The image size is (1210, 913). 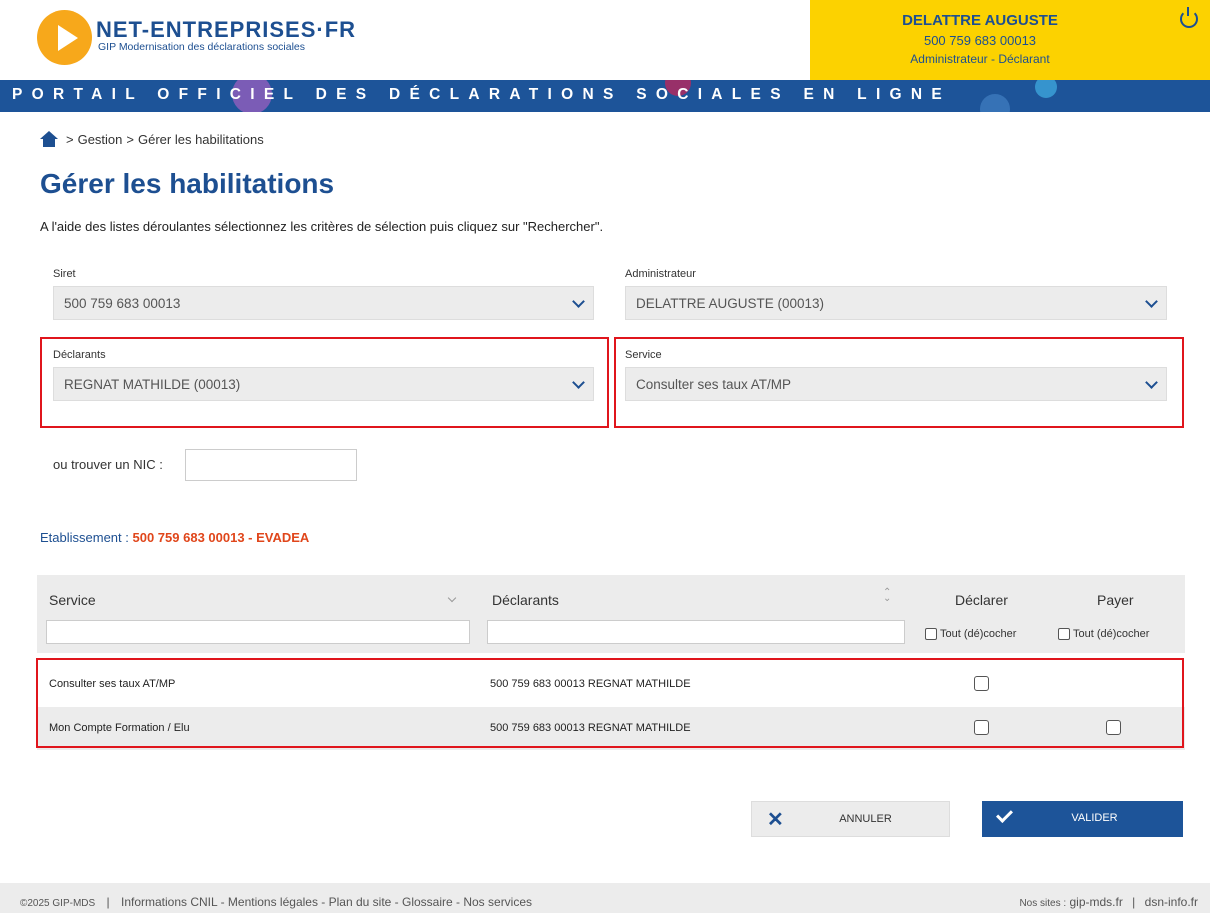 I want to click on declarants-label: Déclarants, so click(x=79, y=355).